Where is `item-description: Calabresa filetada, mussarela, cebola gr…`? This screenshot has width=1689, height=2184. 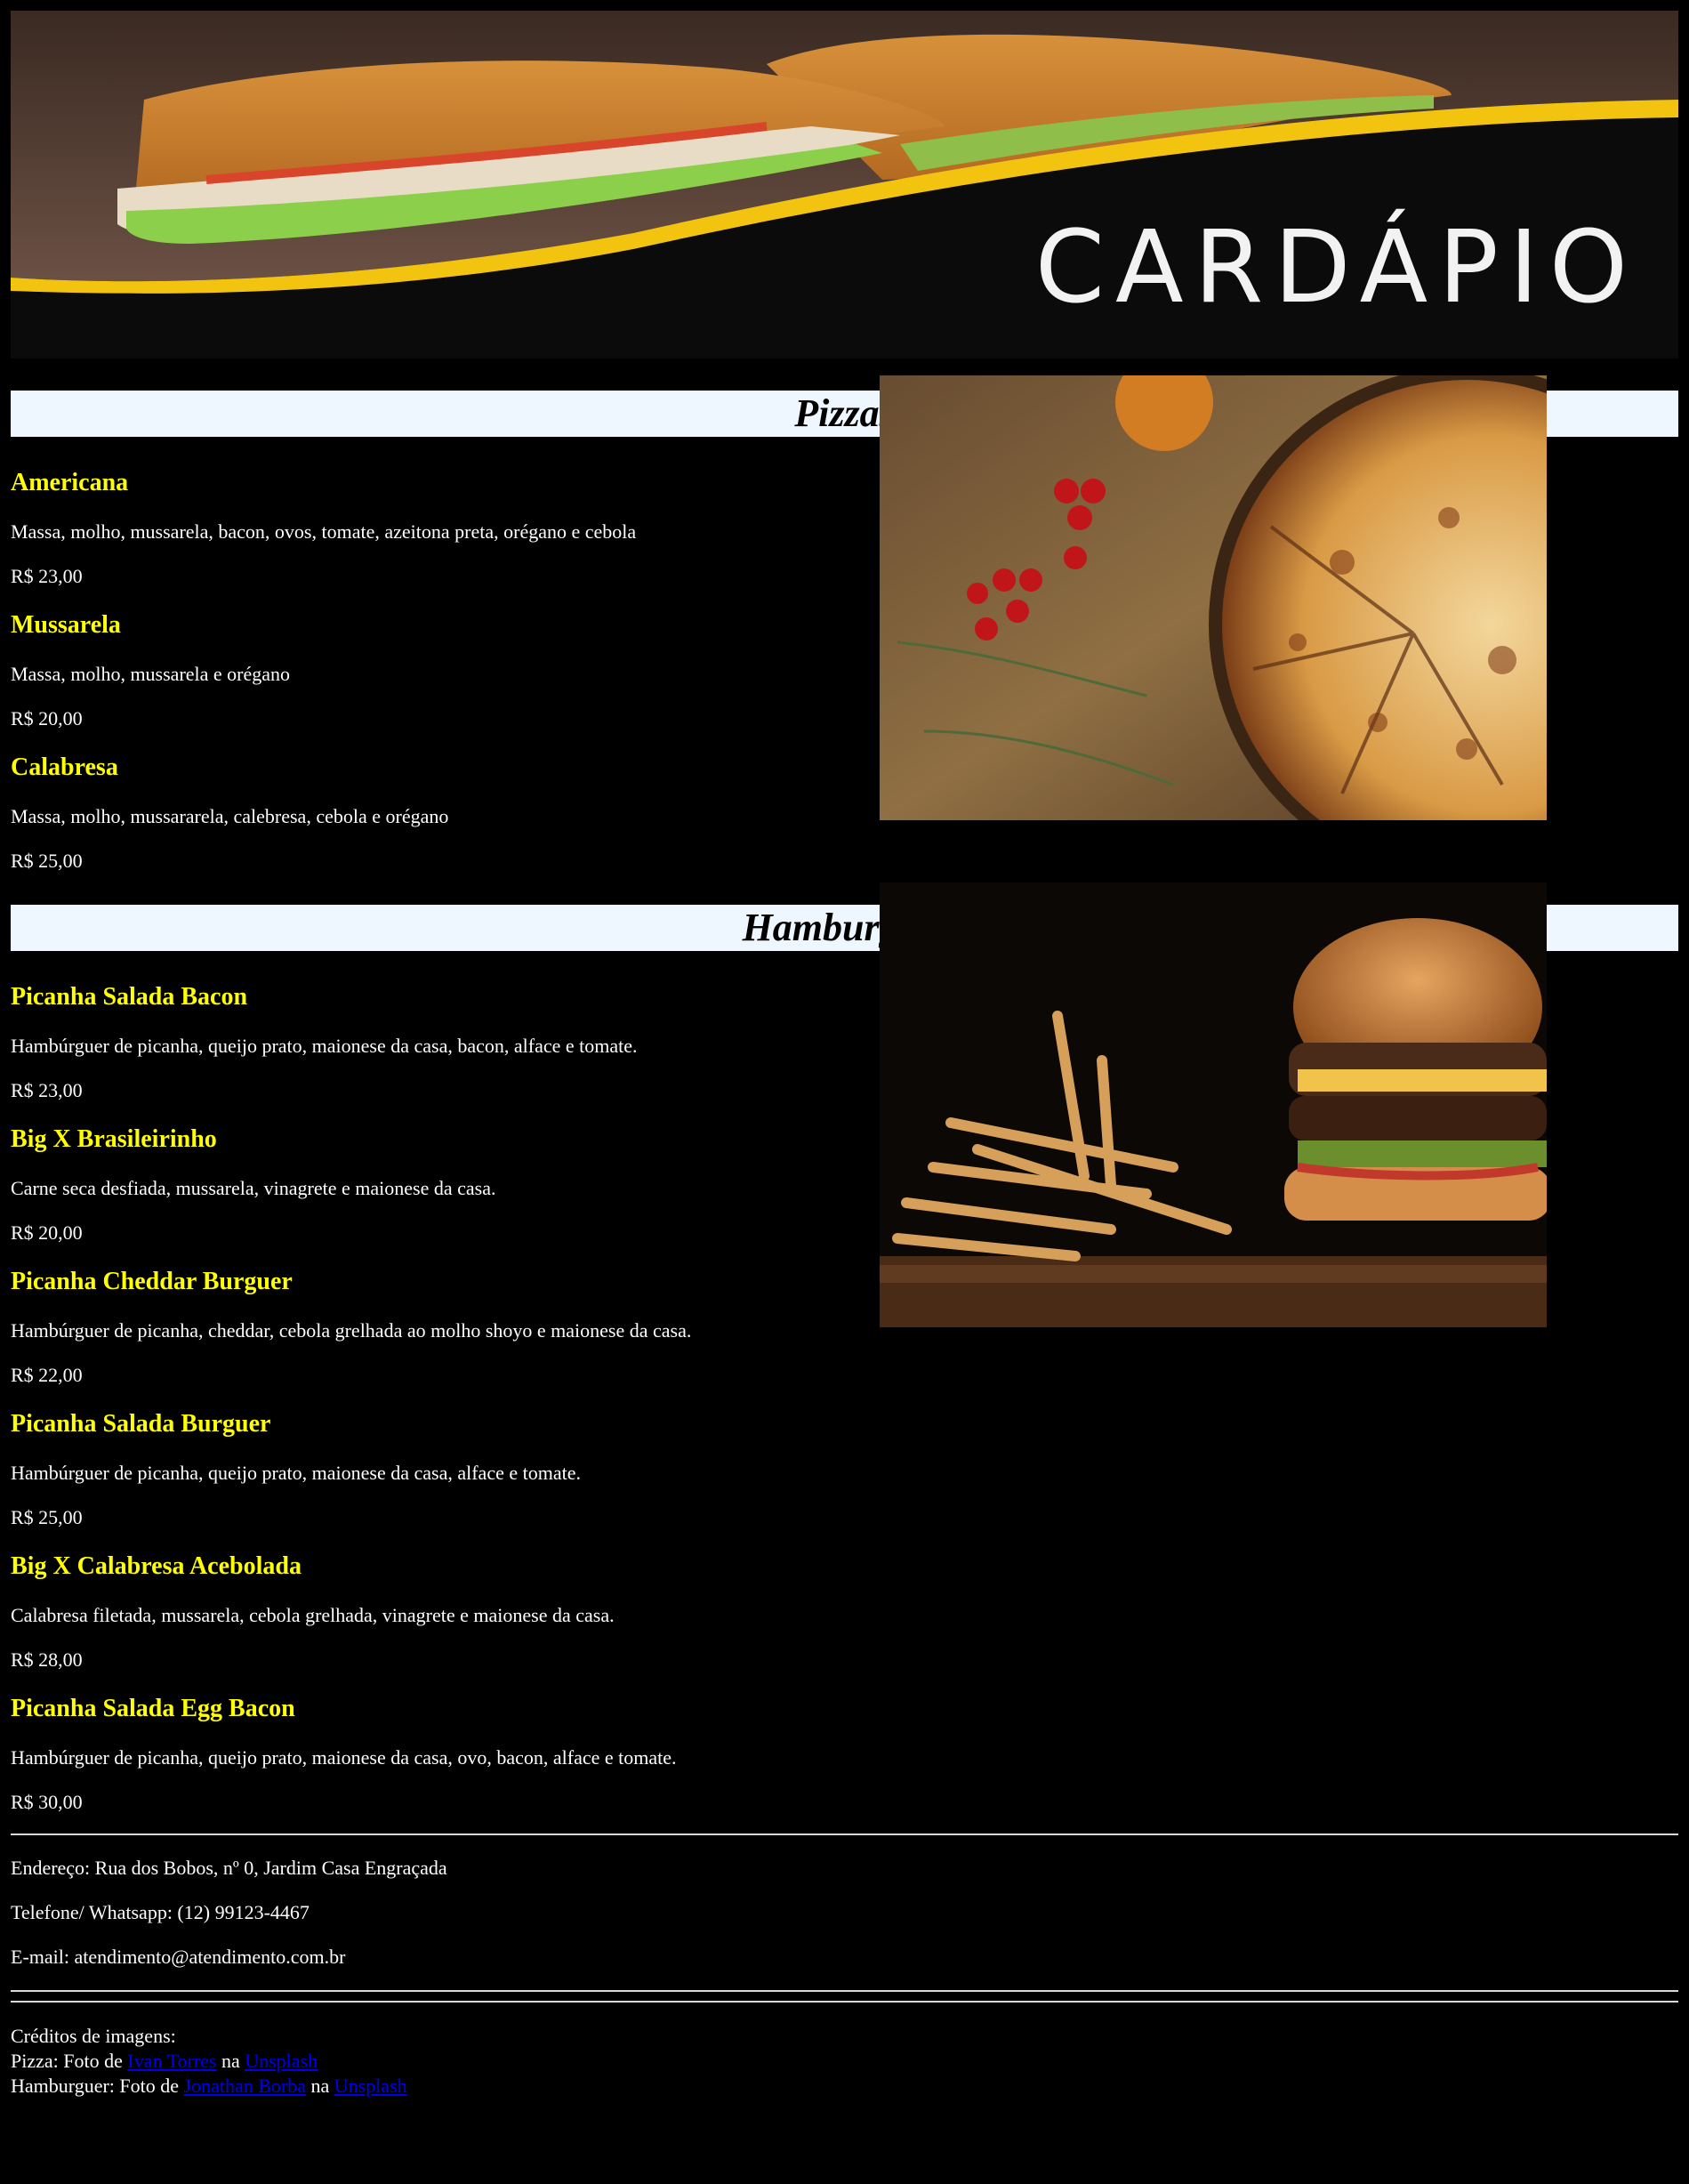
item-description: Calabresa filetada, mussarela, cebola gr… is located at coordinates (313, 1615).